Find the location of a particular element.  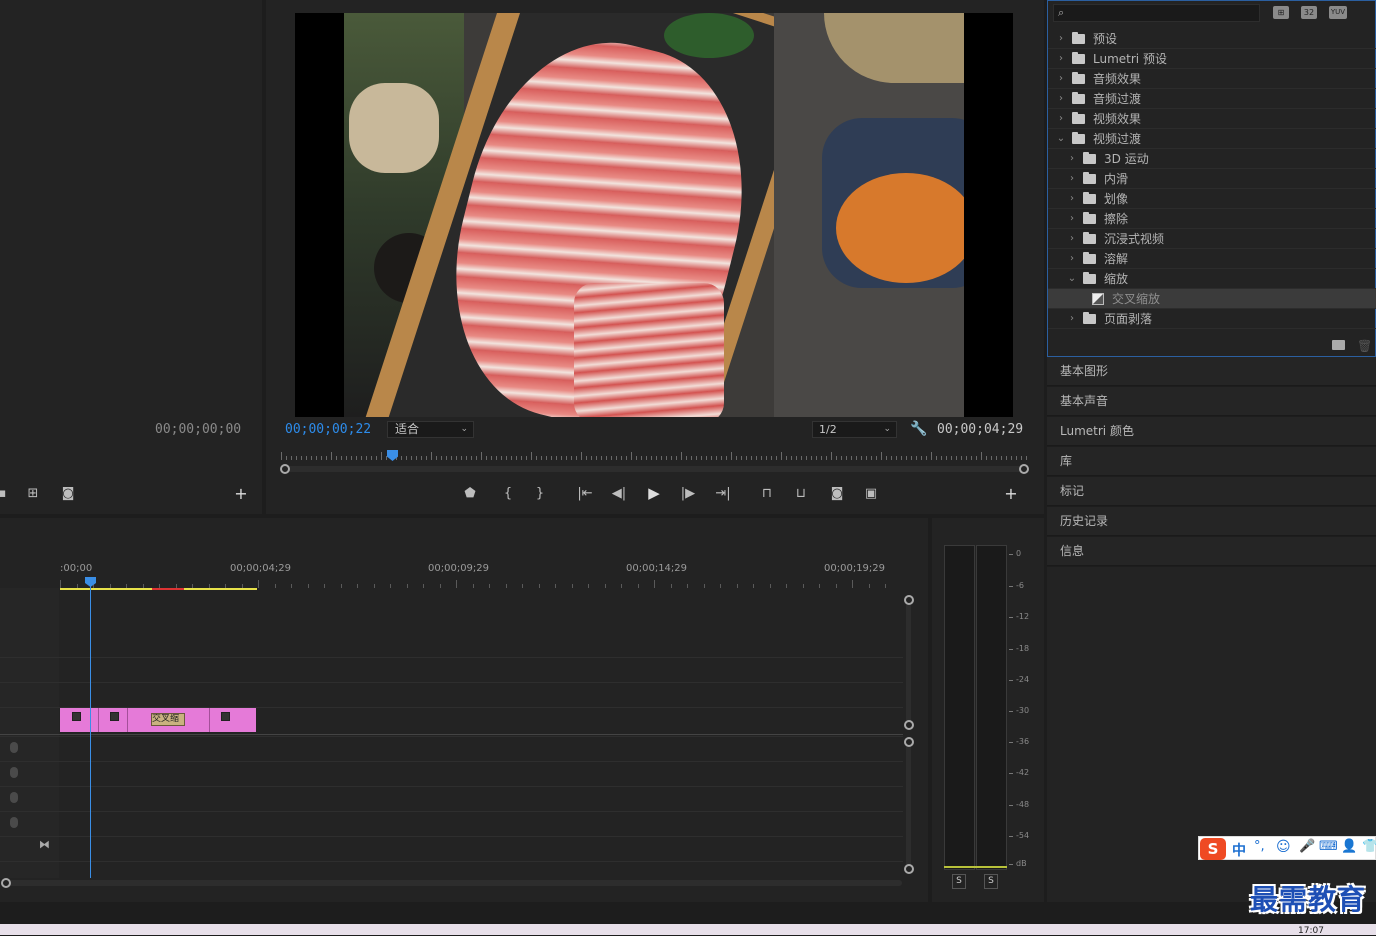

zoom-scrollbar is located at coordinates (654, 469).